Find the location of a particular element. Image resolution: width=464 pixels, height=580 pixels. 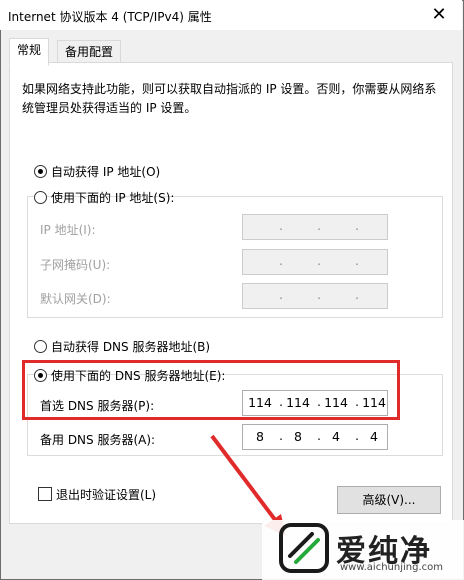

annotation-arrow-icon is located at coordinates (248, 485).